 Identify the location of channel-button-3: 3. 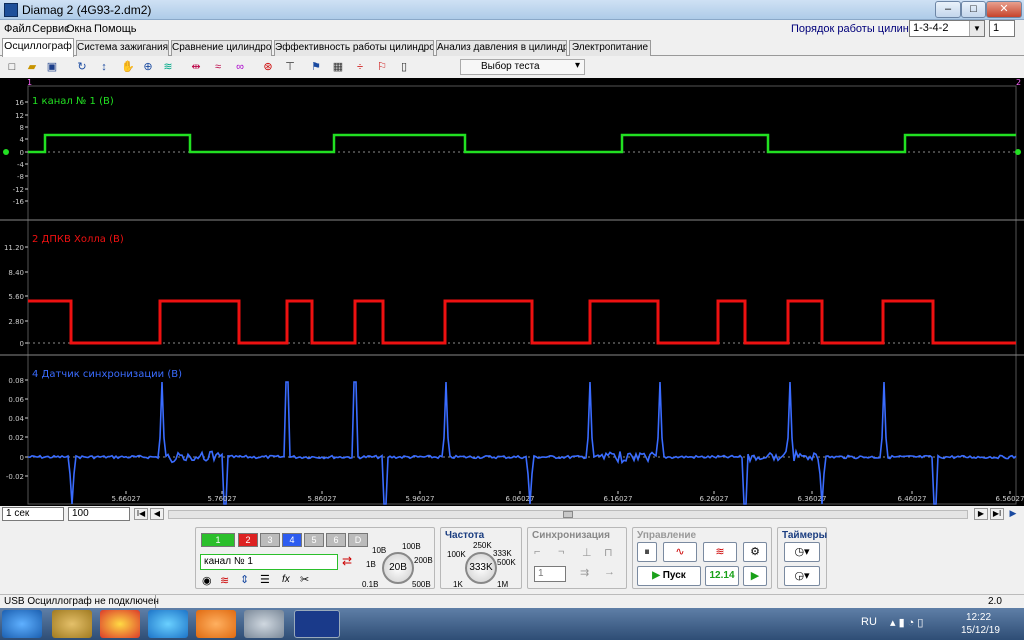
(270, 540).